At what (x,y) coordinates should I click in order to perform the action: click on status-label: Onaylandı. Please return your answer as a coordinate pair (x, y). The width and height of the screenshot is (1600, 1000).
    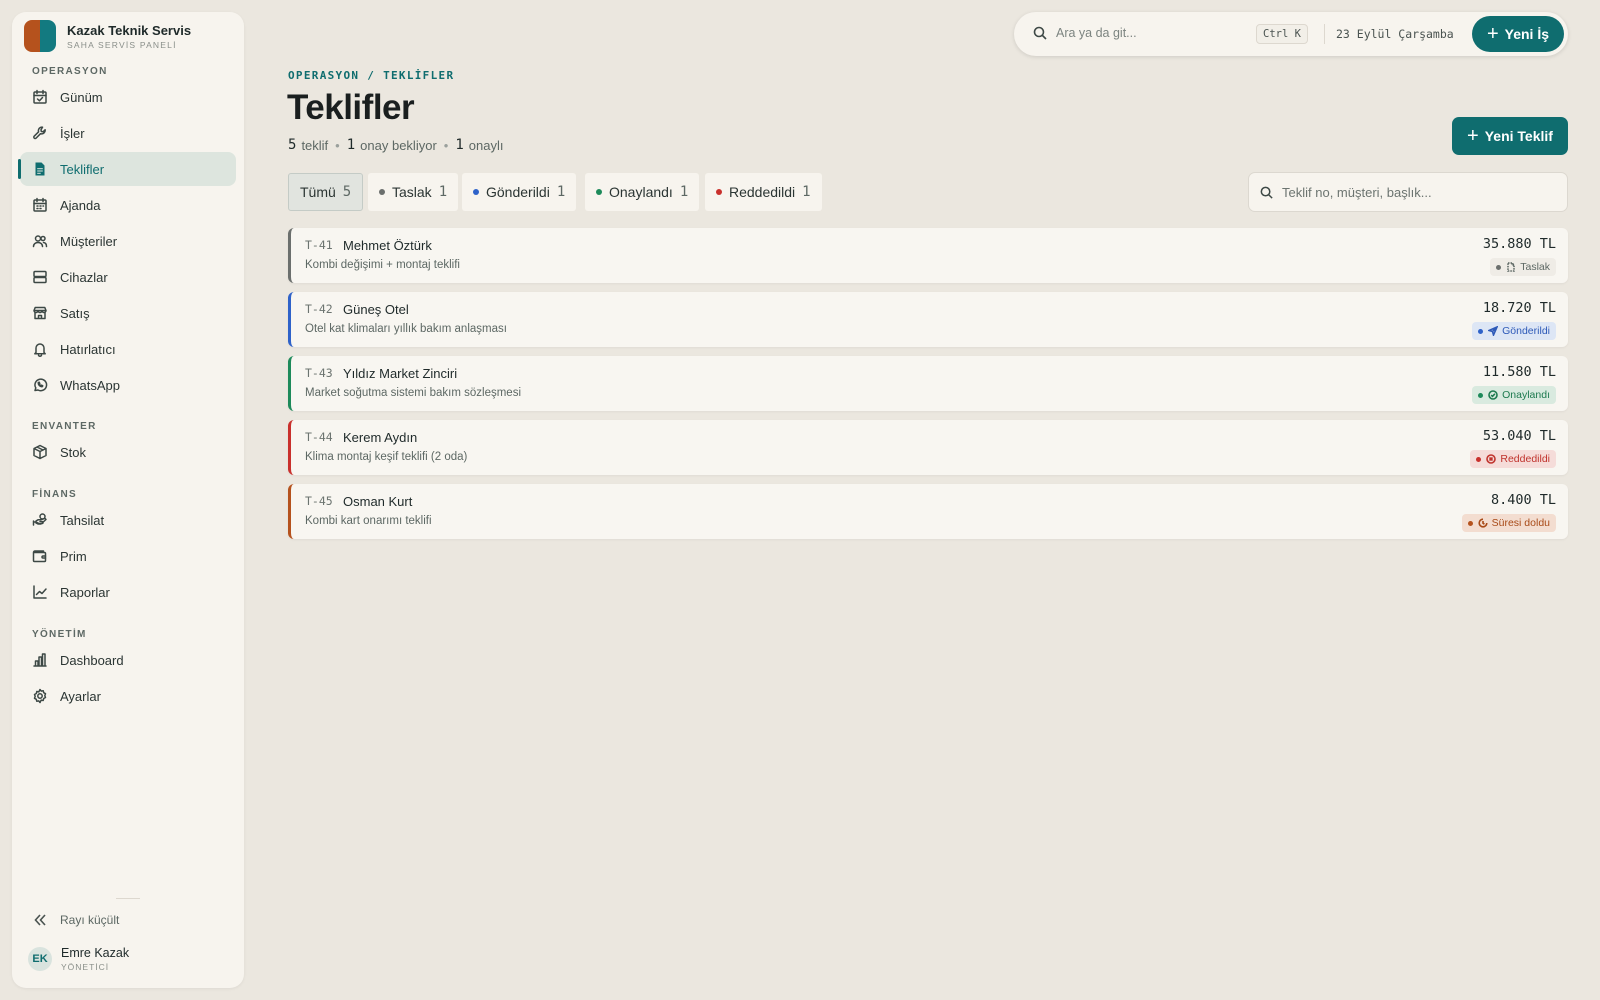
    Looking at the image, I should click on (1526, 395).